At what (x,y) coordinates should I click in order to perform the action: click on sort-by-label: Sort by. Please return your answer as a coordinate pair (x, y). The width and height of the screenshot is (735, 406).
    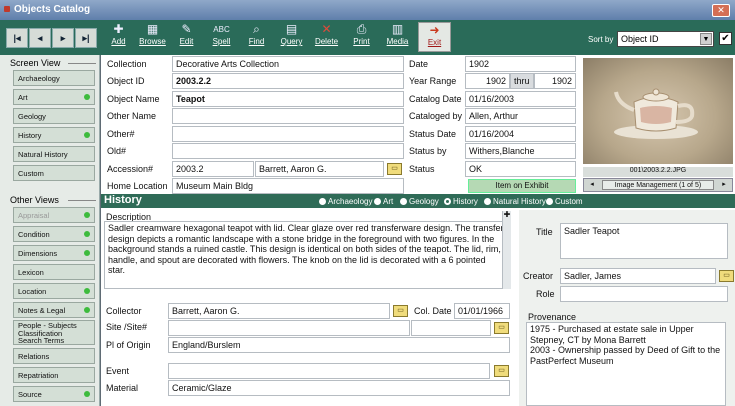
    Looking at the image, I should click on (601, 39).